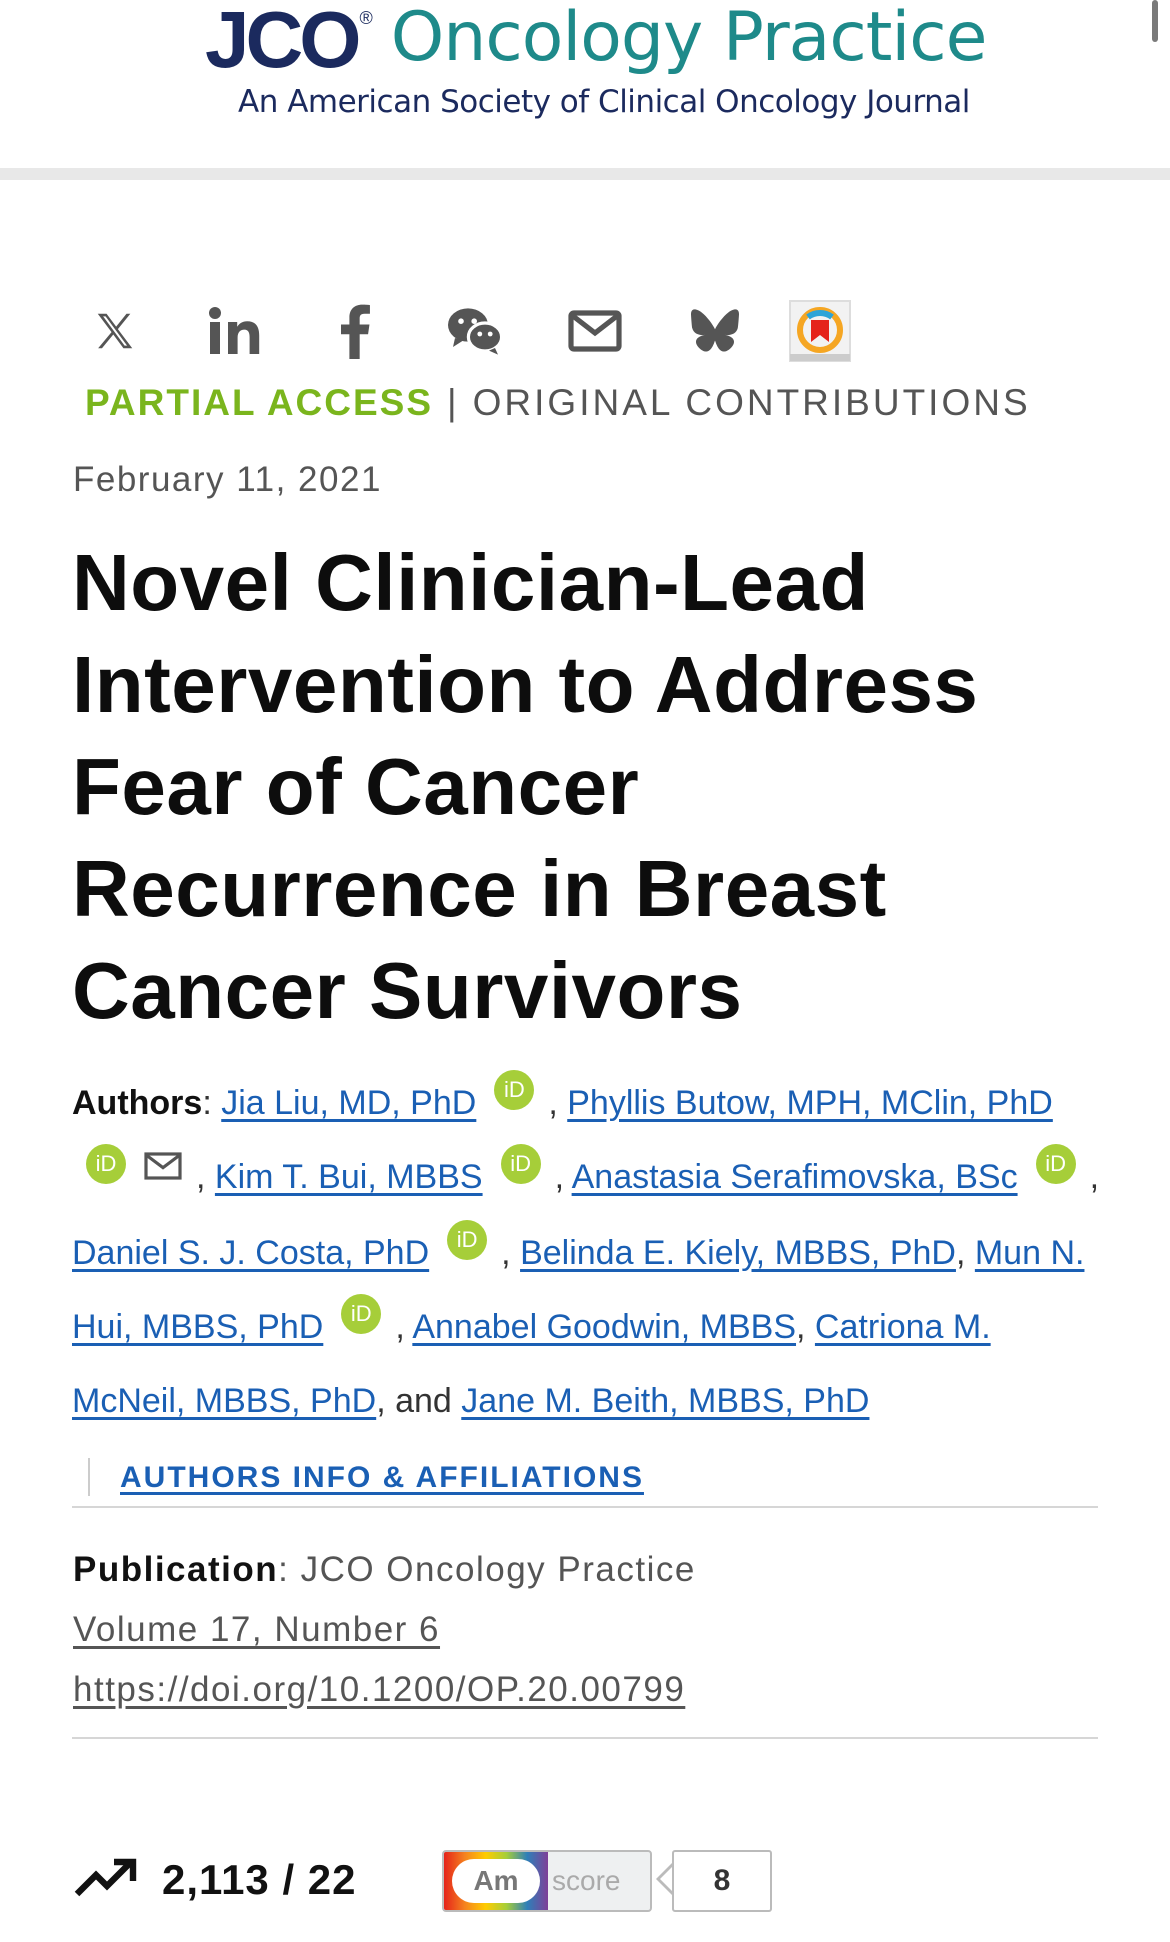 Image resolution: width=1170 pixels, height=1942 pixels. What do you see at coordinates (250, 1253) in the screenshot?
I see `author-link-daniel-costa: Daniel S. J. Costa, PhD` at bounding box center [250, 1253].